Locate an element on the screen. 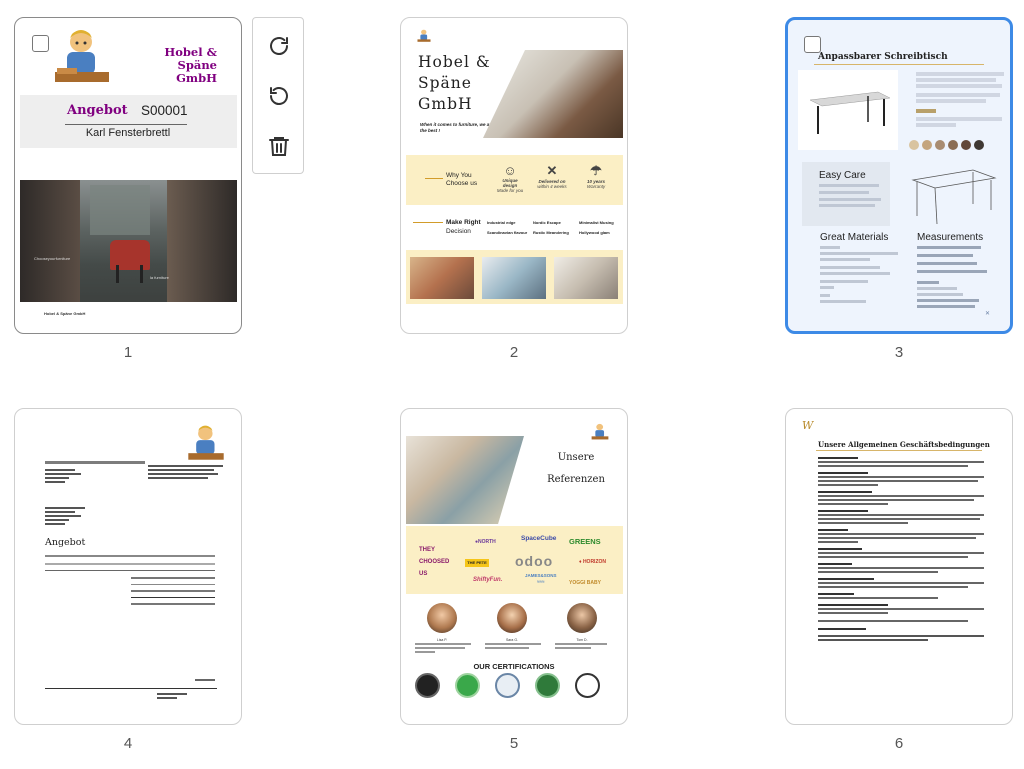 This screenshot has height=769, width=1024. page-number-label: 6 is located at coordinates (899, 743).